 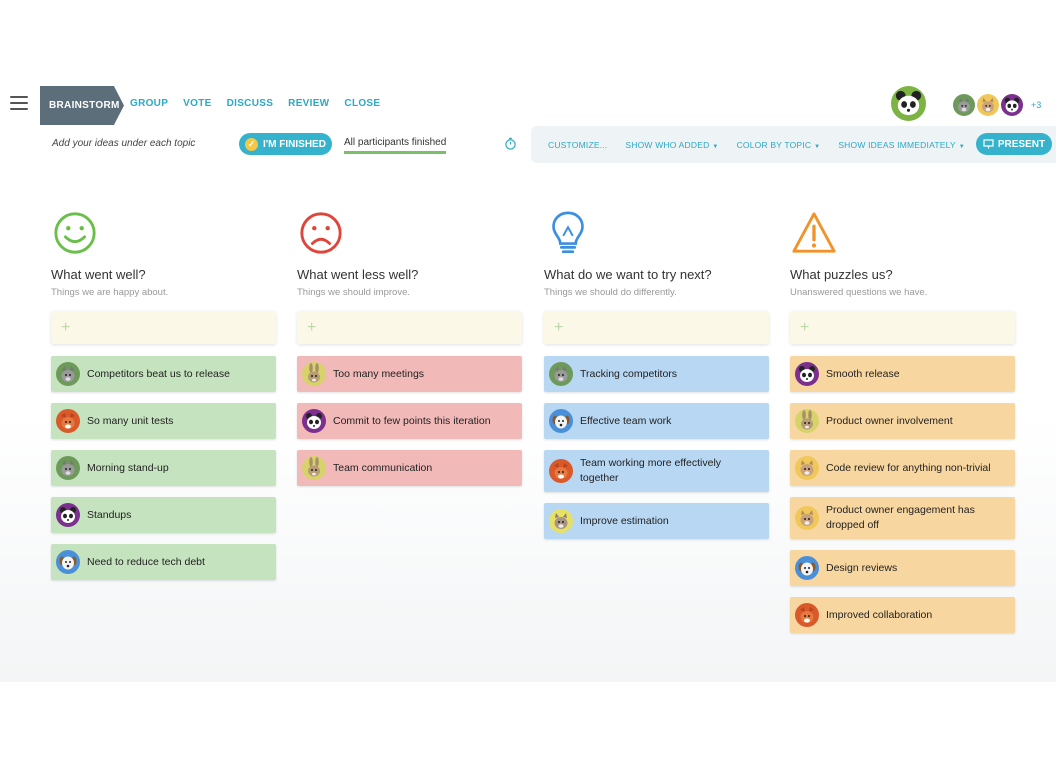 I want to click on idea-text: Code review for anything non-trivial, so click(x=908, y=467).